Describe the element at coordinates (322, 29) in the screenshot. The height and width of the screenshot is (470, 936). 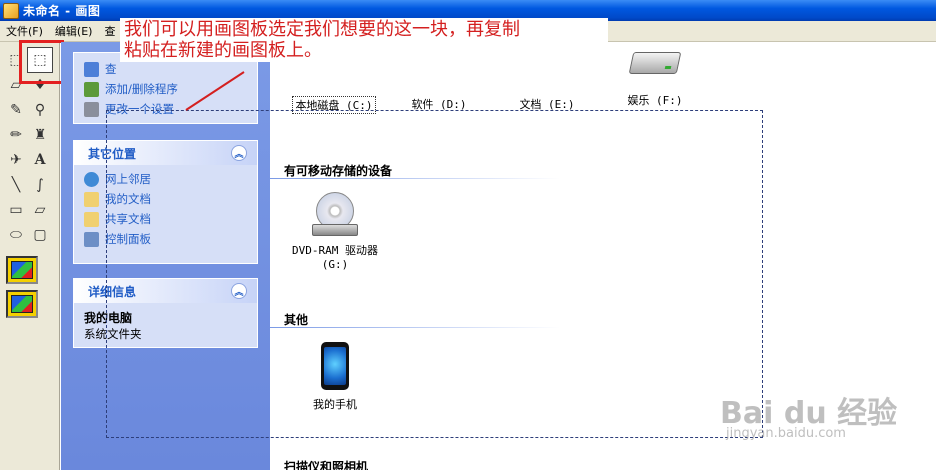
I see `annotation-line-1: 我们可以用画图板选定我们想要的这一块，再复制` at that location.